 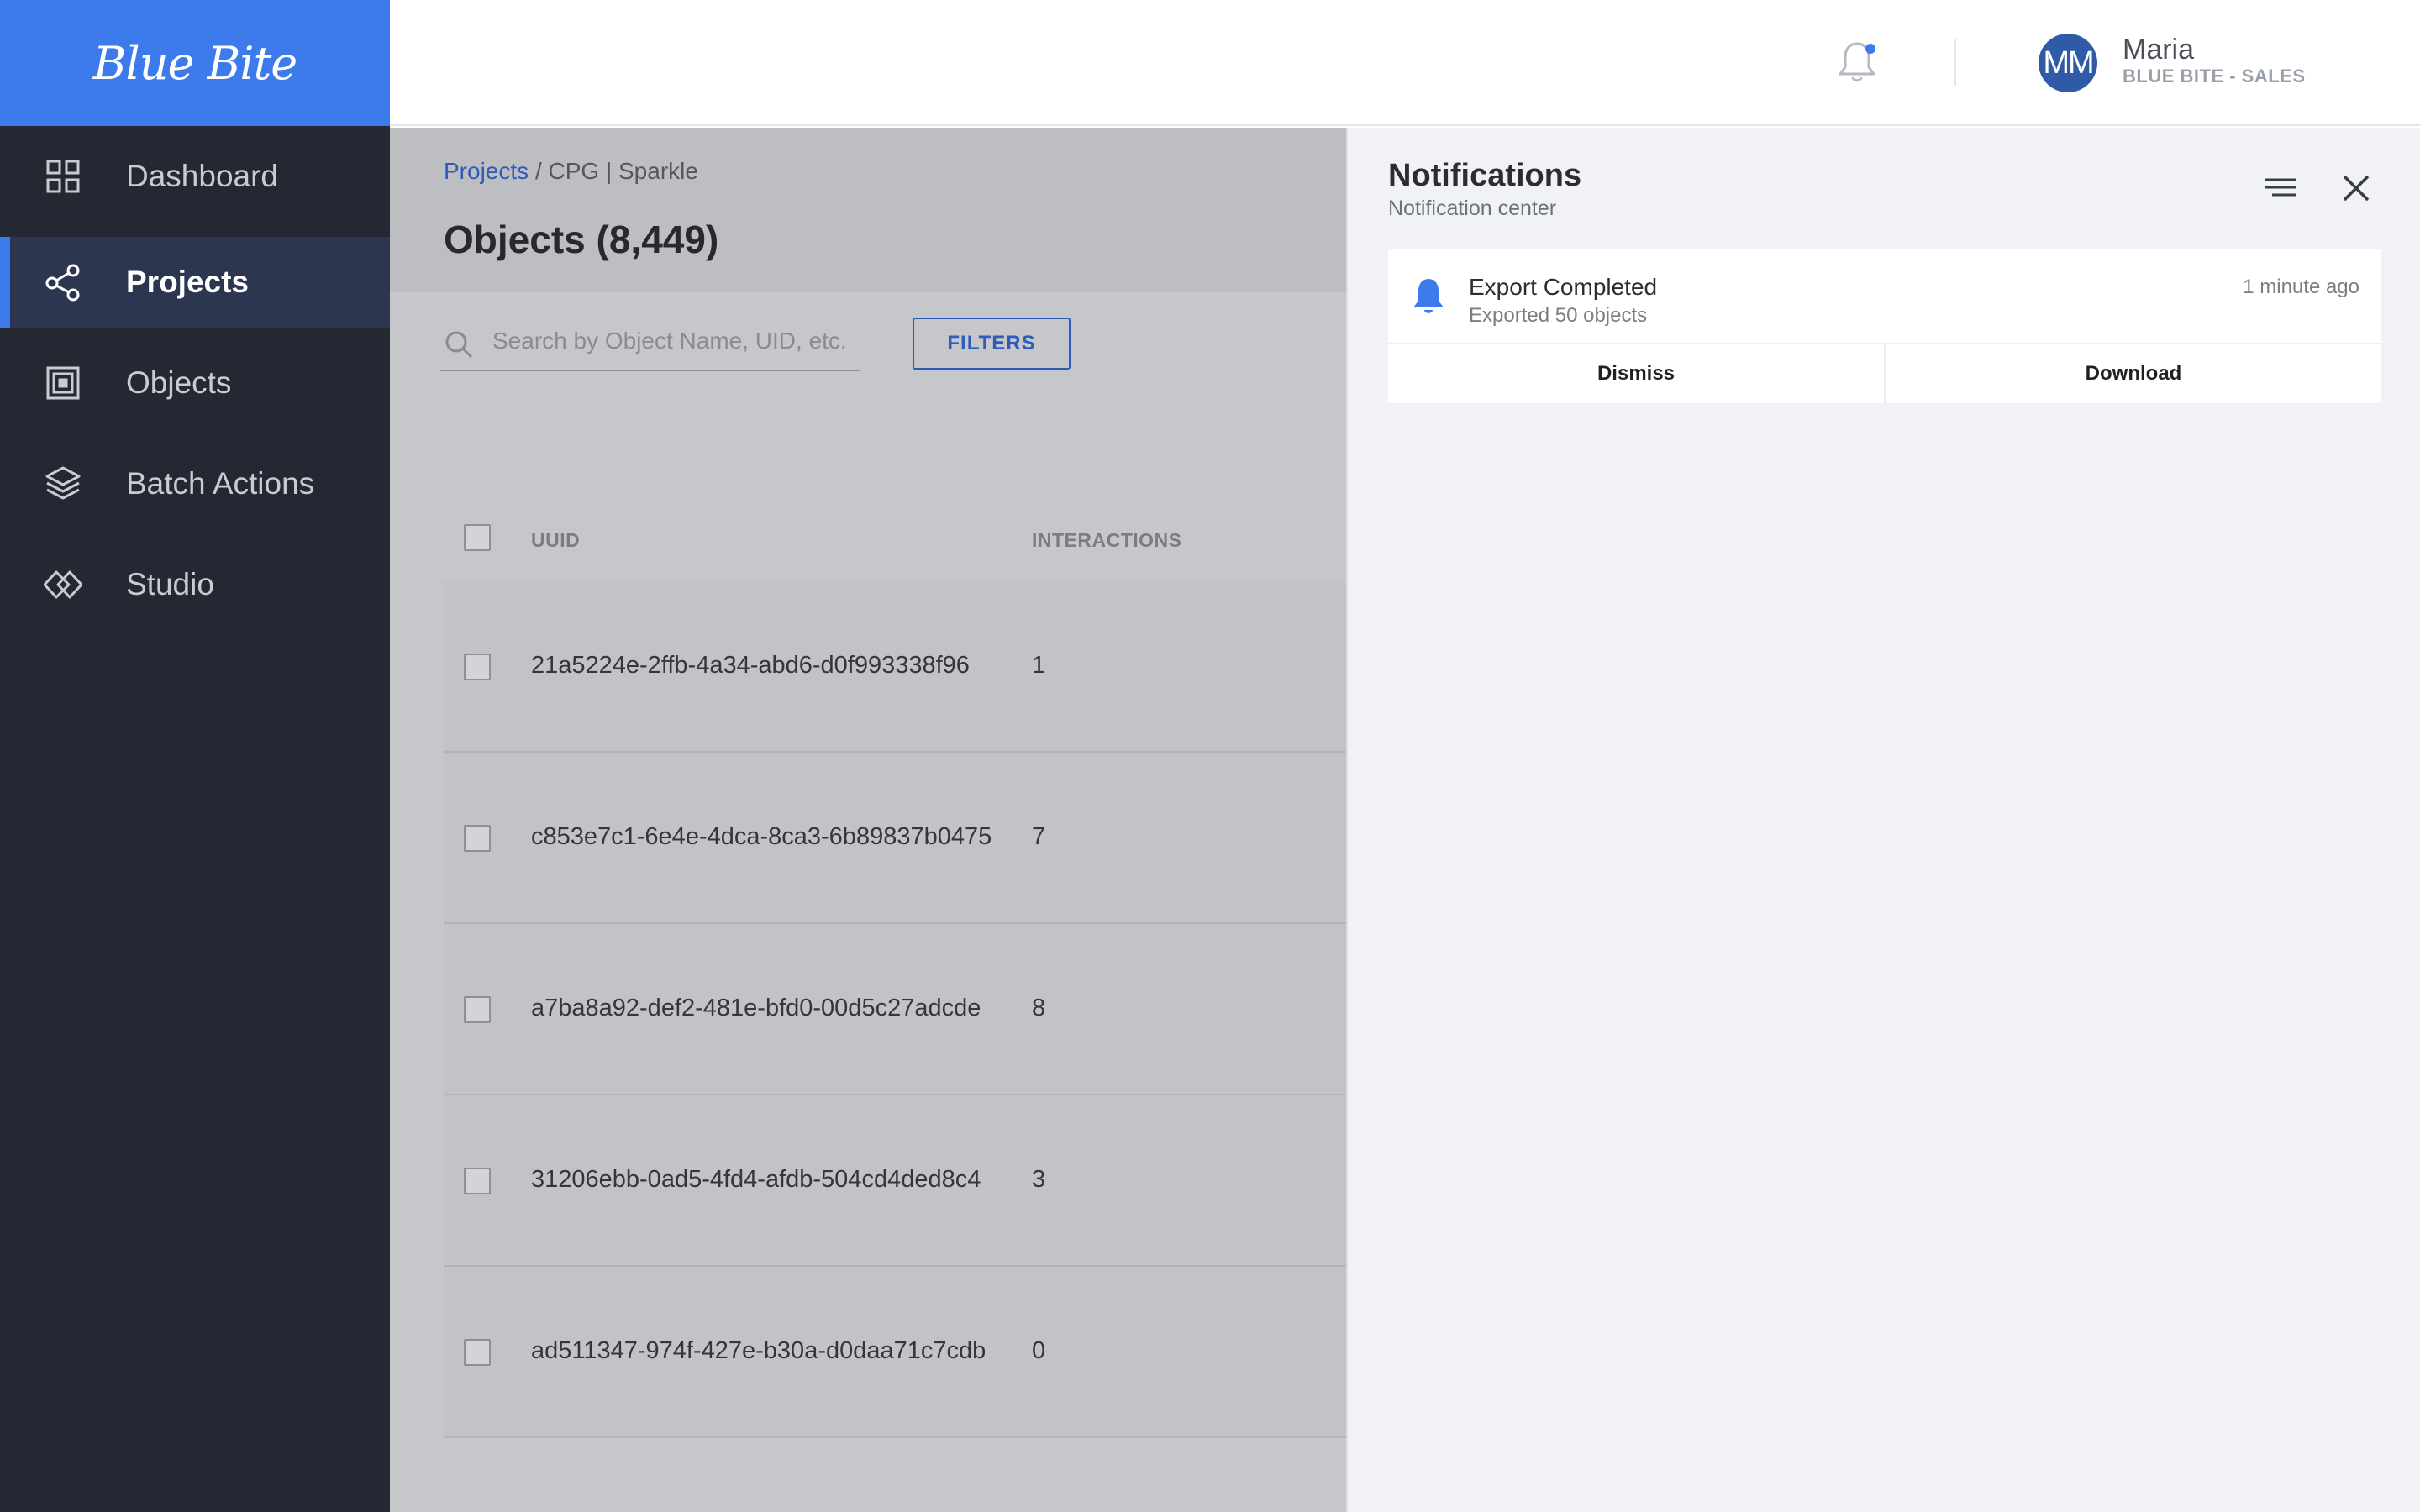 I want to click on sidebar-item-studio: Studio, so click(x=195, y=584).